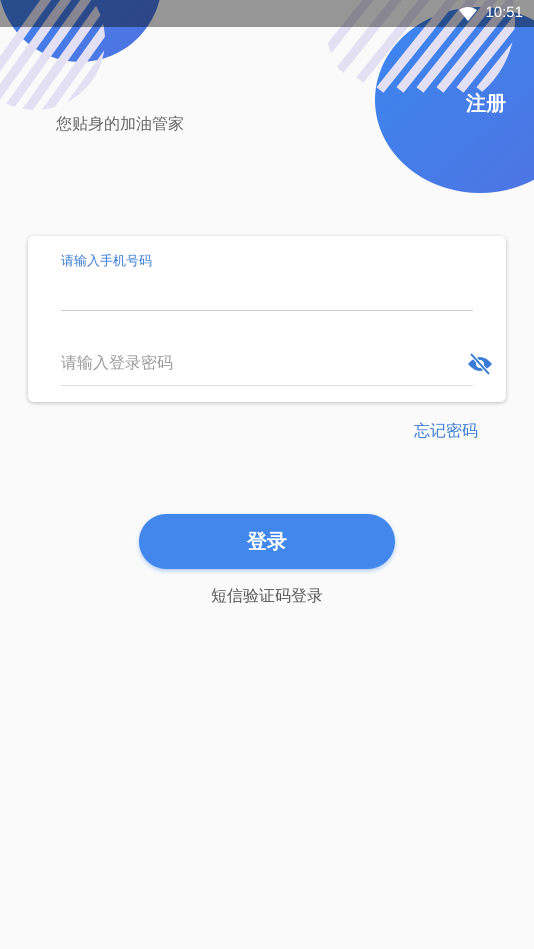 This screenshot has height=949, width=534. What do you see at coordinates (480, 364) in the screenshot?
I see `eye-slash-icon` at bounding box center [480, 364].